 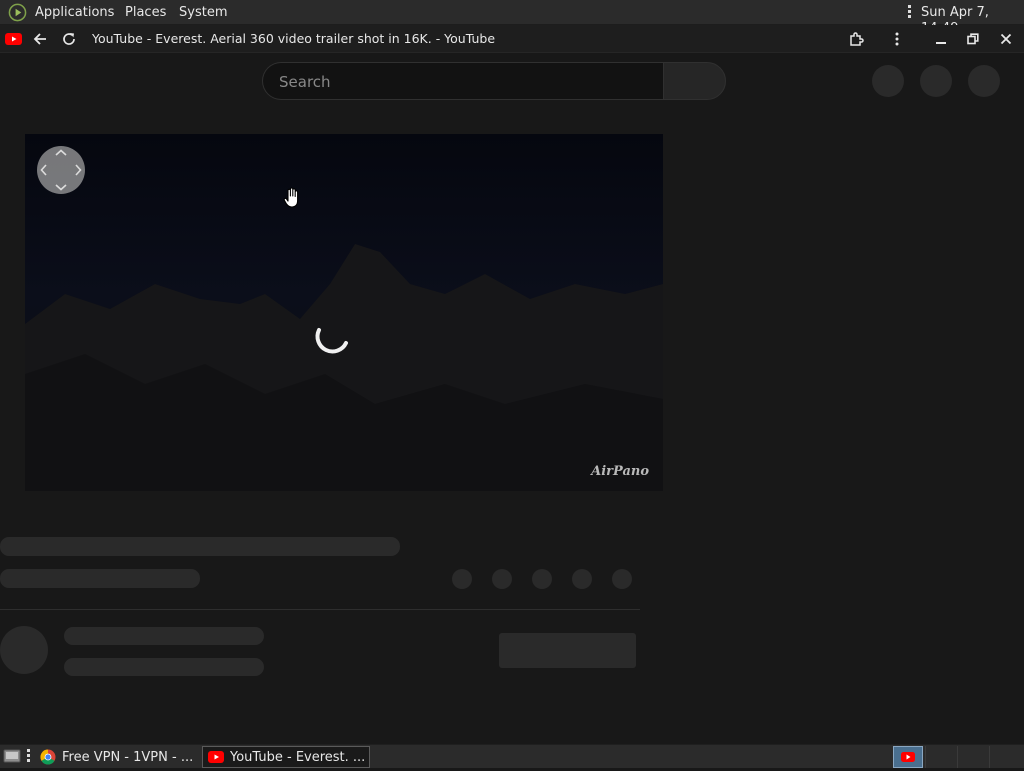 I want to click on places-menu: Places, so click(x=145, y=13).